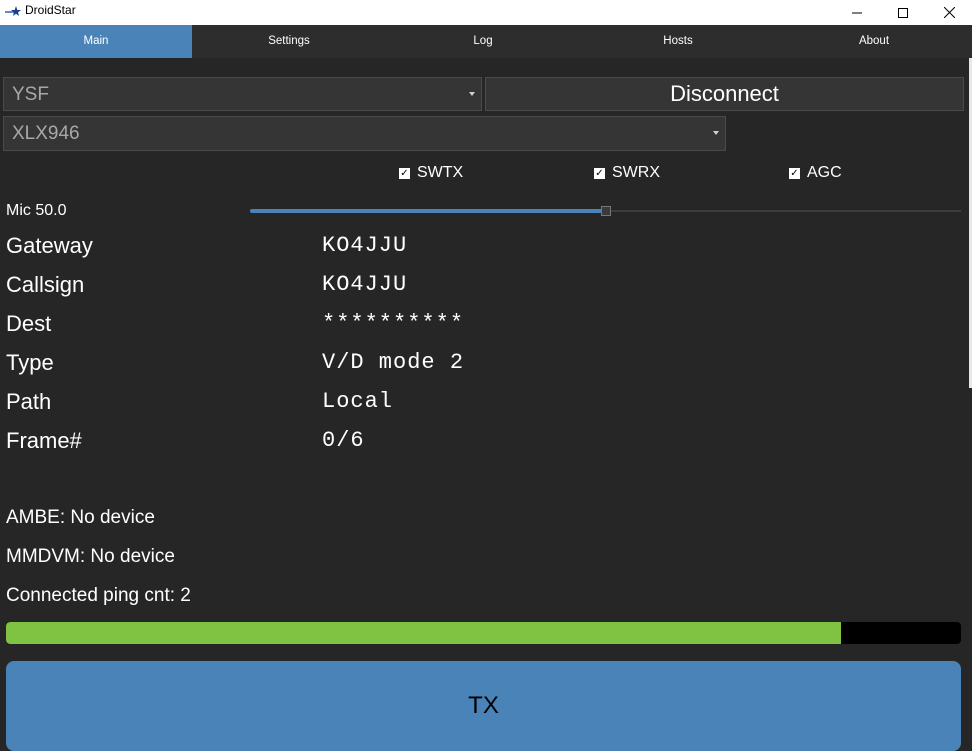 The height and width of the screenshot is (751, 972). I want to click on mmdvm-status: MMDVM: No device, so click(90, 556).